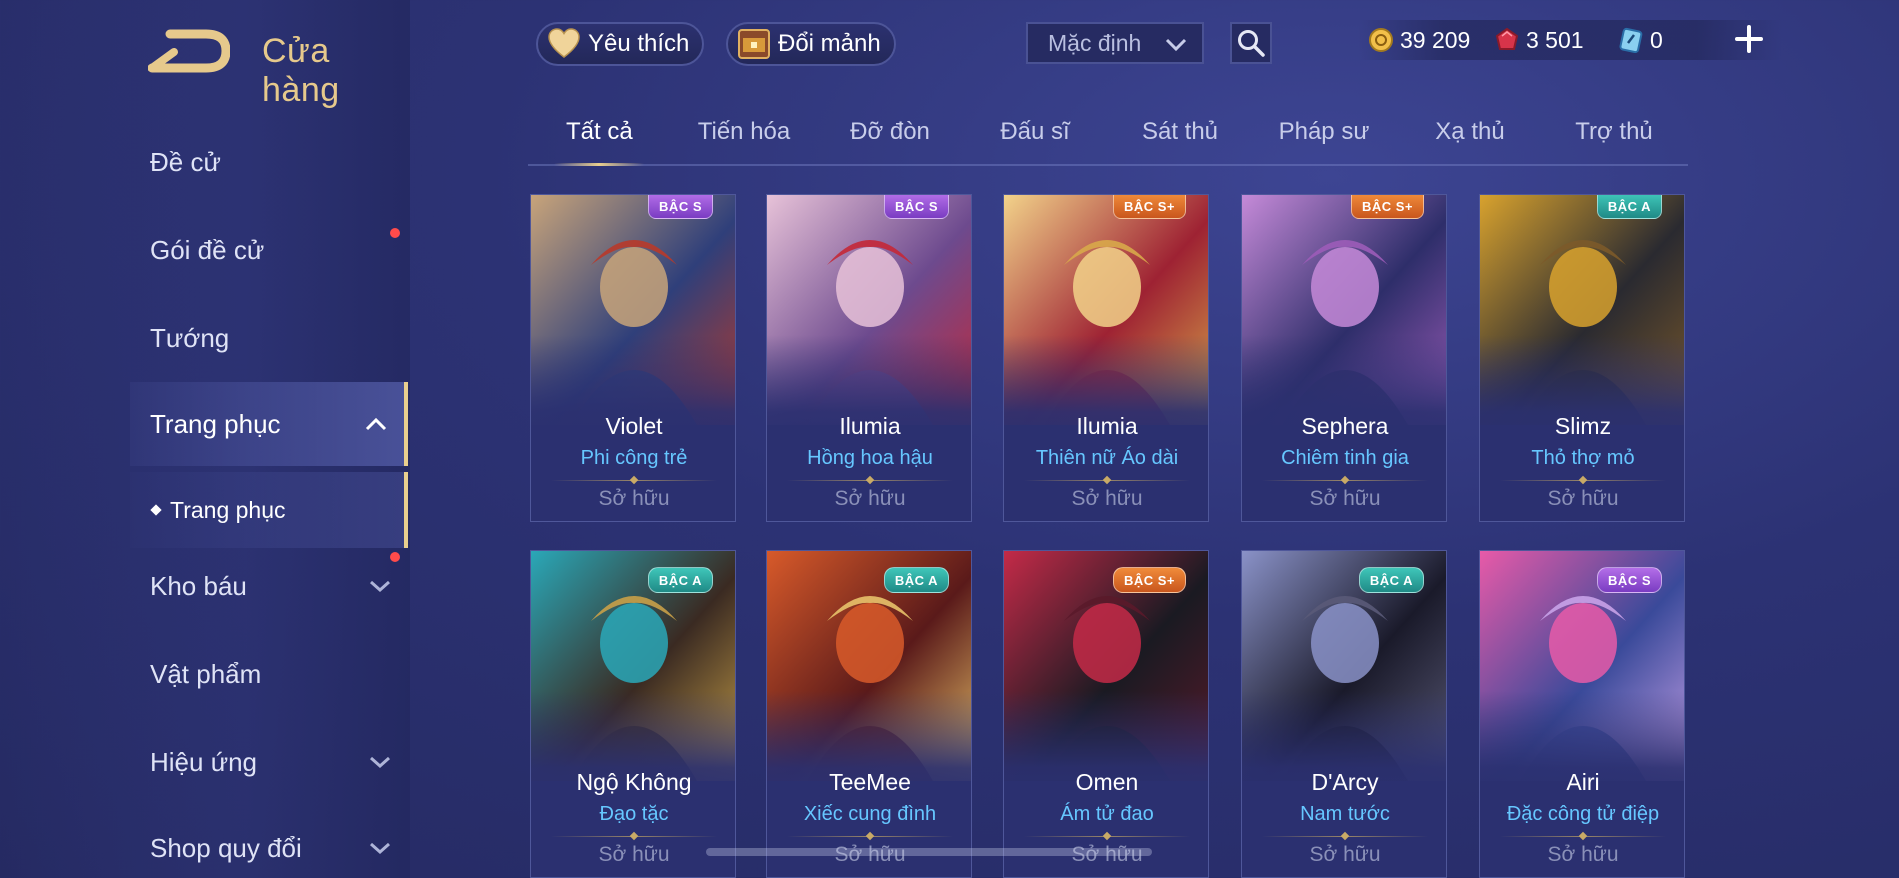  Describe the element at coordinates (1470, 131) in the screenshot. I see `tab-label: Xạ thủ` at that location.